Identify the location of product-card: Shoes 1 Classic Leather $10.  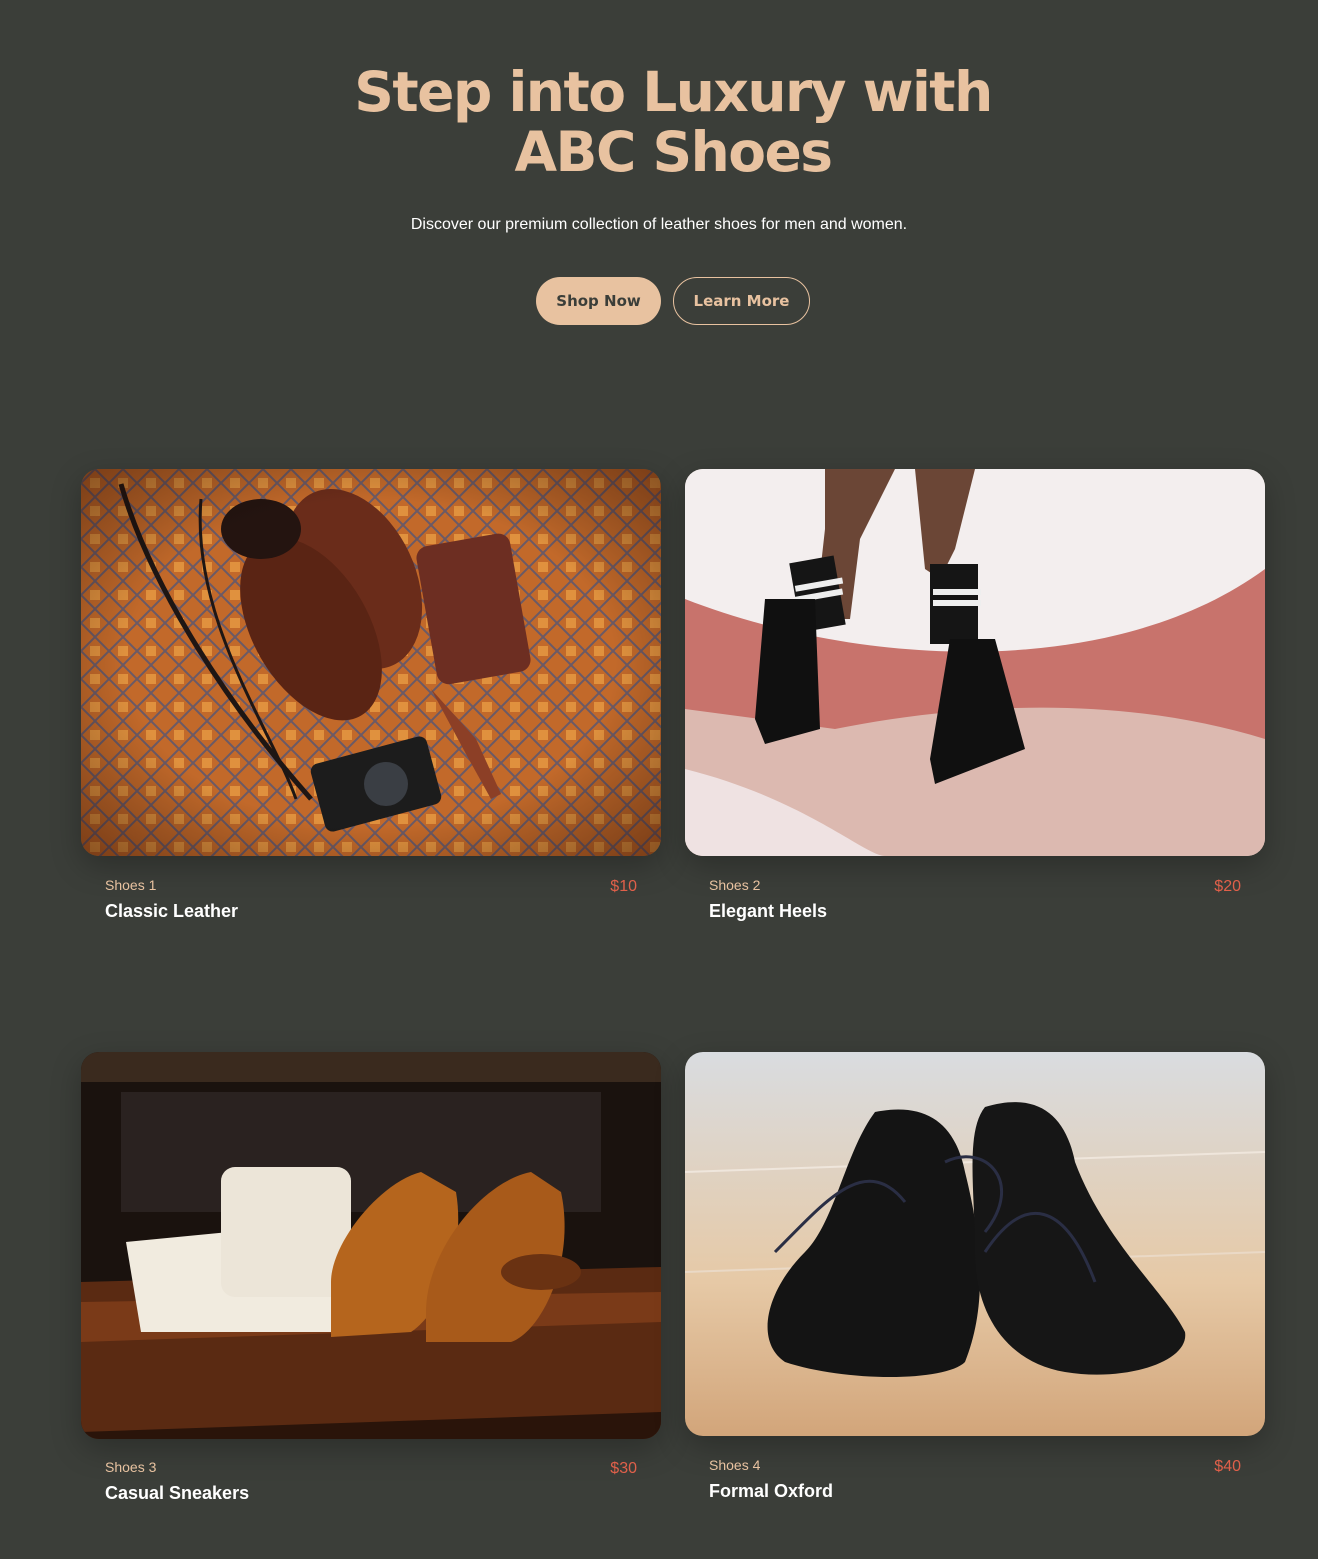
(371, 699).